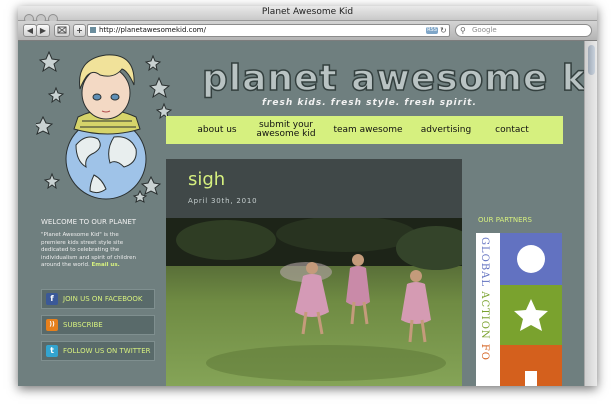 The image size is (611, 408). What do you see at coordinates (106, 265) in the screenshot?
I see `email-us-link: Email us.` at bounding box center [106, 265].